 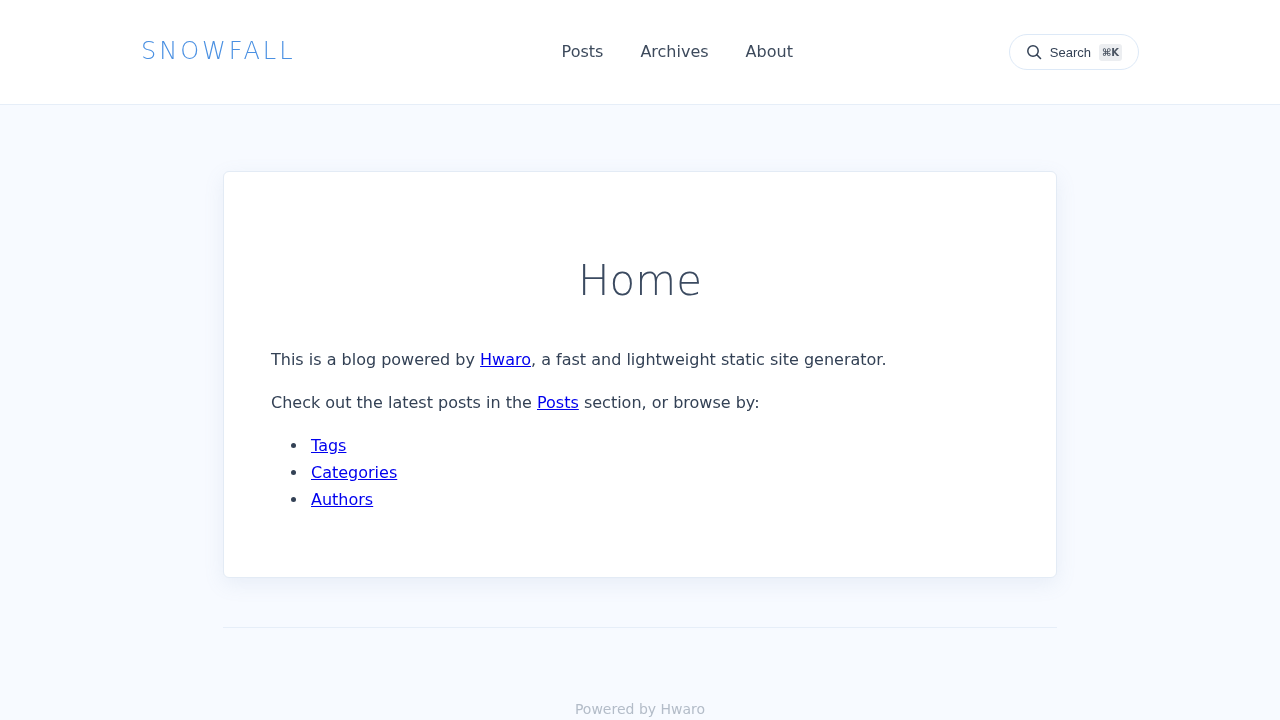 I want to click on search-button: Search ⌘K, so click(x=1073, y=52).